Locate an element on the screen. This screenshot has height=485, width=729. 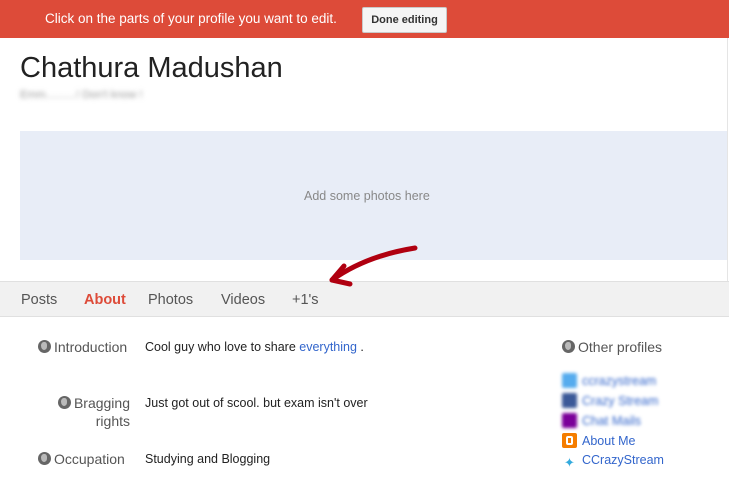
twitter-icon is located at coordinates (569, 380).